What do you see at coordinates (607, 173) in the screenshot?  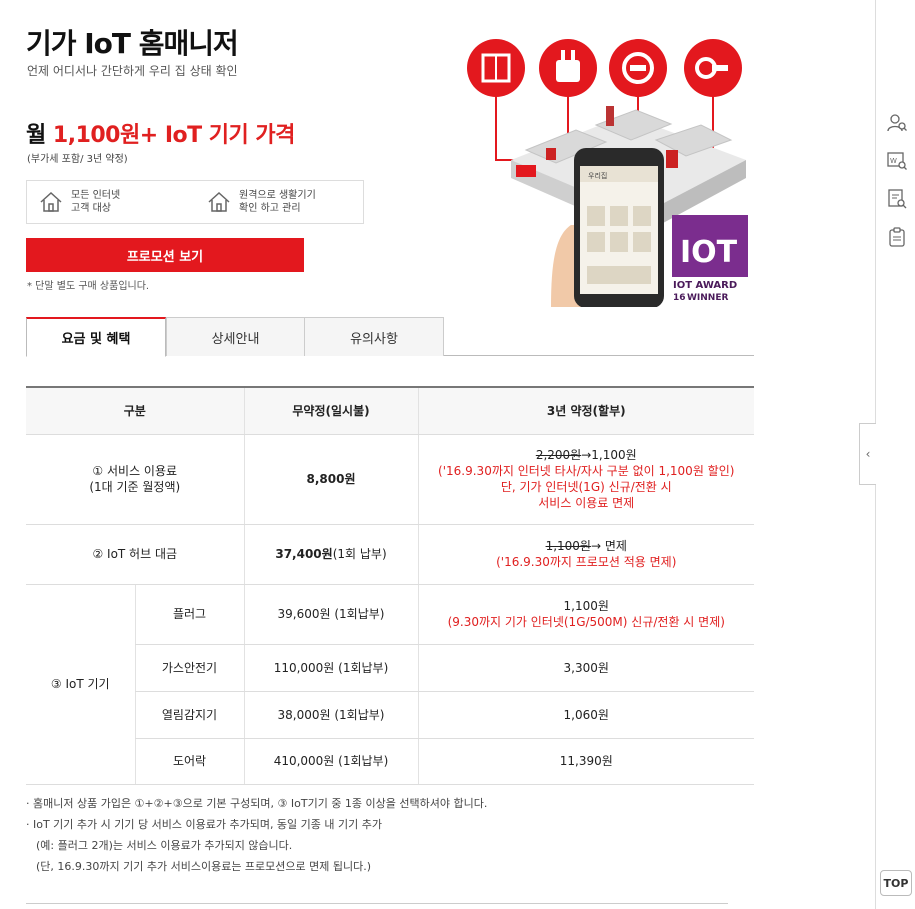 I see `smart-home-image: 우리집 IOT IOT AWARD 16 WINNER` at bounding box center [607, 173].